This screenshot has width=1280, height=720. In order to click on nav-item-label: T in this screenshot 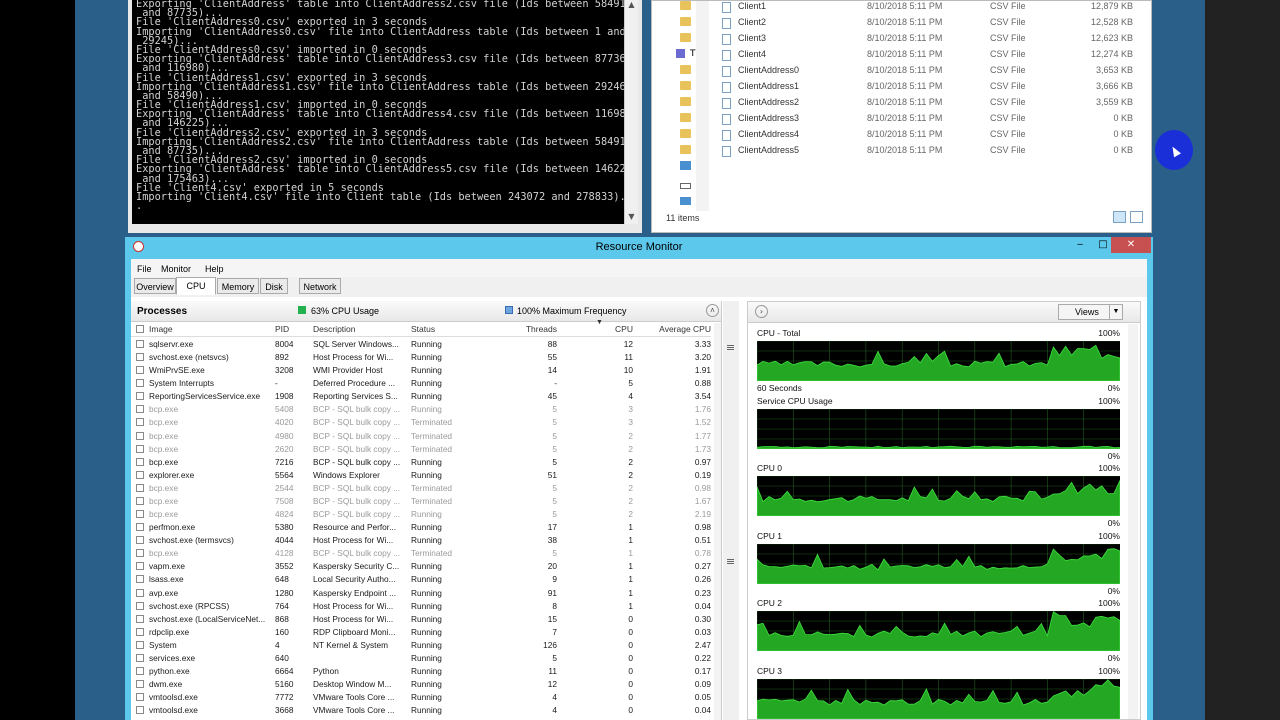, I will do `click(693, 54)`.